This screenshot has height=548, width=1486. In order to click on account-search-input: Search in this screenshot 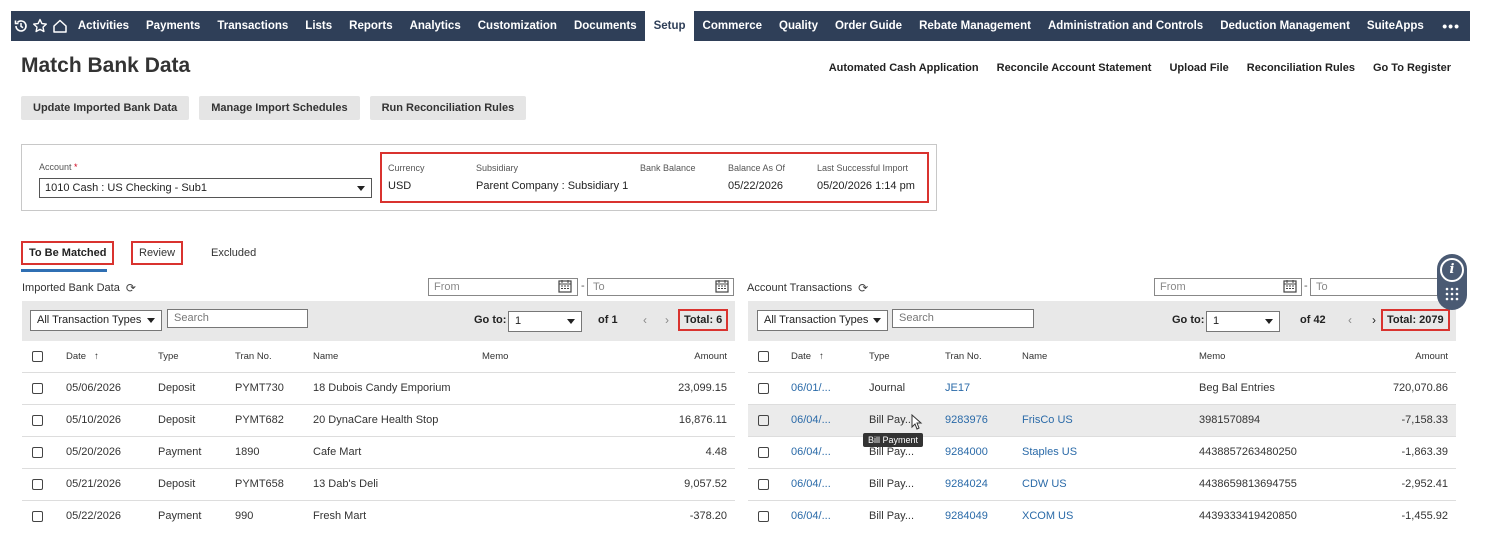, I will do `click(963, 318)`.